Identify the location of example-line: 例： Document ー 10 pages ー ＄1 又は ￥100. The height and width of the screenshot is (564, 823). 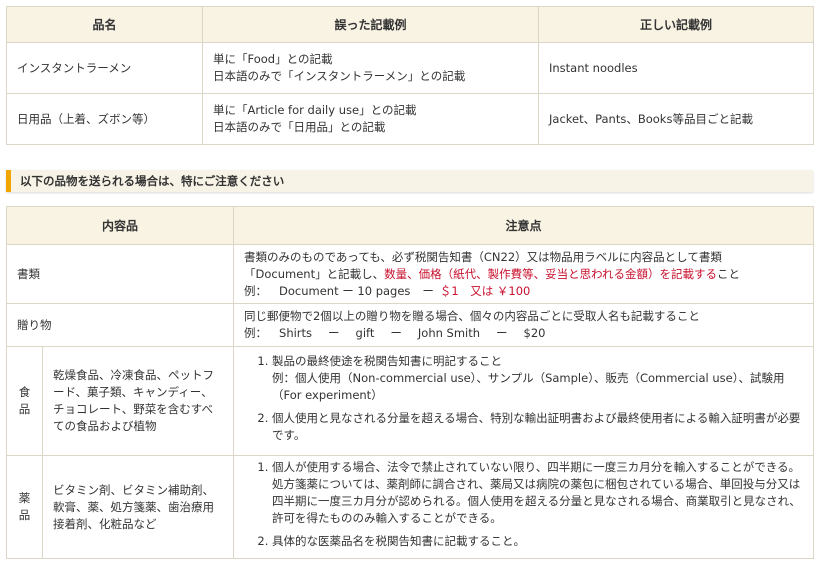
(523, 291).